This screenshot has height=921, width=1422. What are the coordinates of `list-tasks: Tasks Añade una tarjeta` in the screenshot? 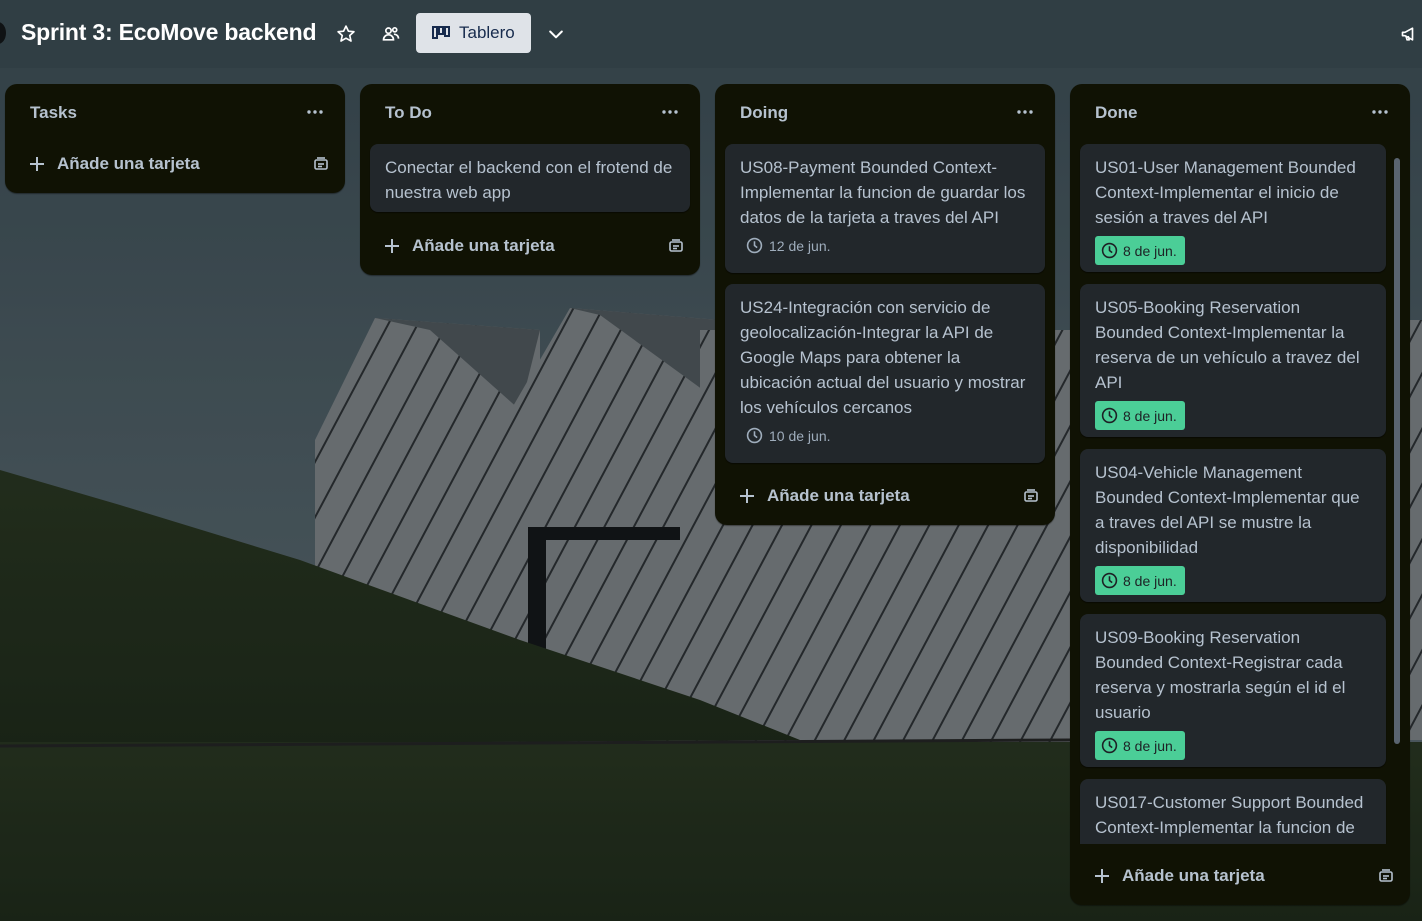 It's located at (175, 138).